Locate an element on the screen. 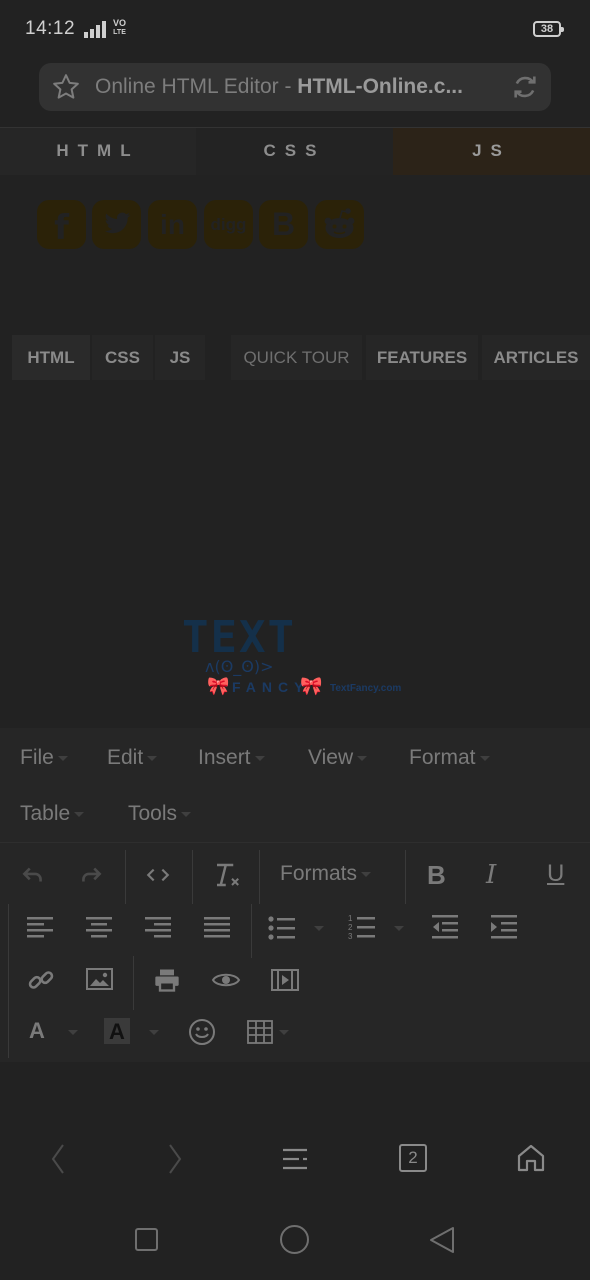 This screenshot has height=1280, width=590. menu-tools: Tools is located at coordinates (160, 814).